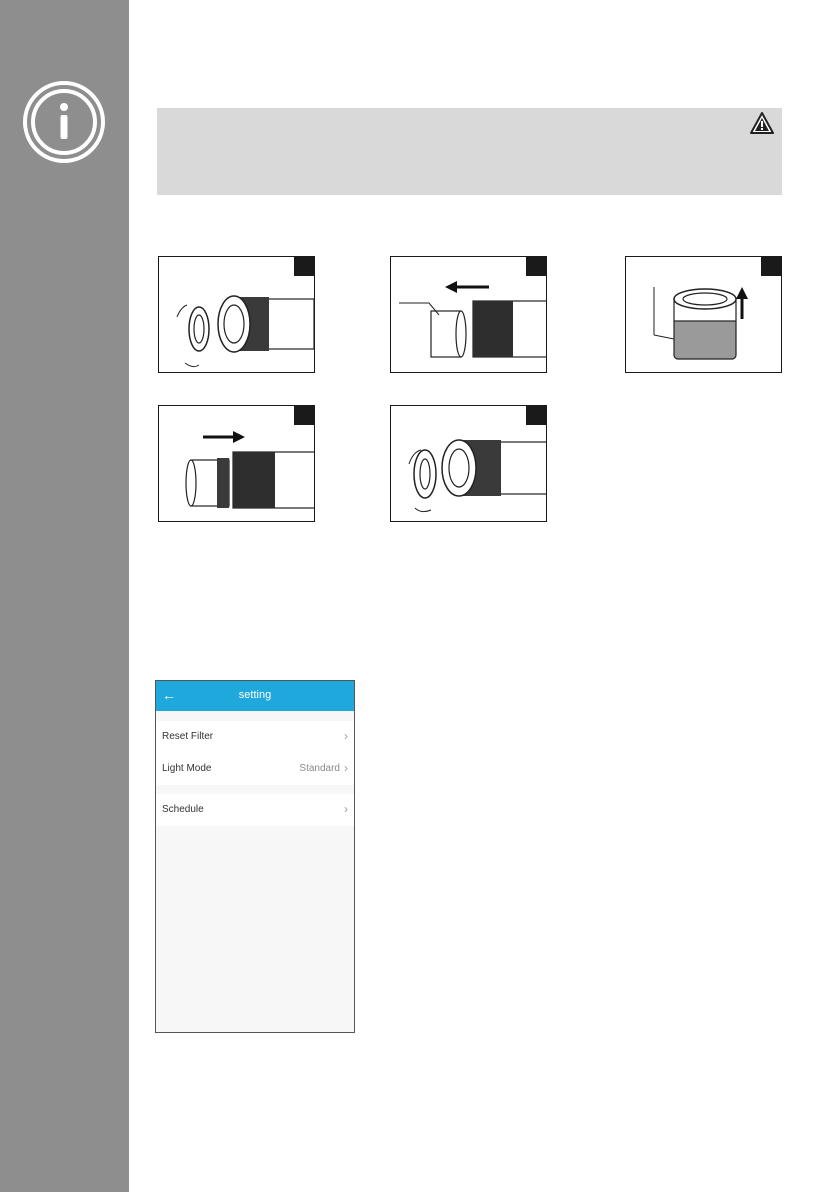  I want to click on filter-remove-illustration, so click(472, 319).